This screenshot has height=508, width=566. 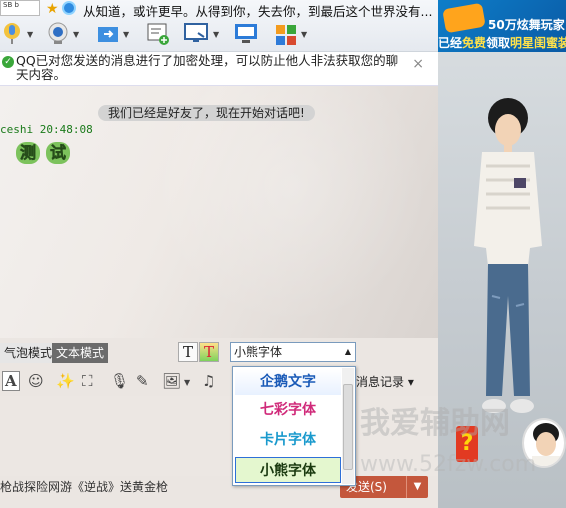 I want to click on webcam-icon, so click(x=58, y=33).